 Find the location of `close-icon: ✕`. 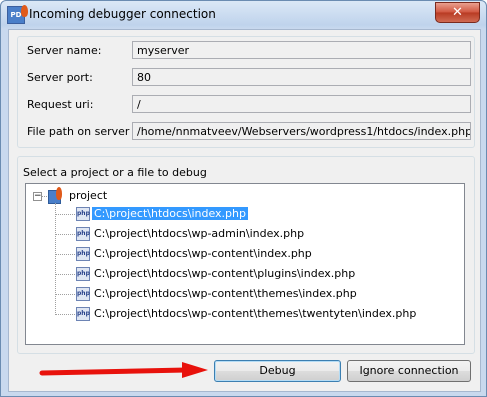

close-icon: ✕ is located at coordinates (457, 12).